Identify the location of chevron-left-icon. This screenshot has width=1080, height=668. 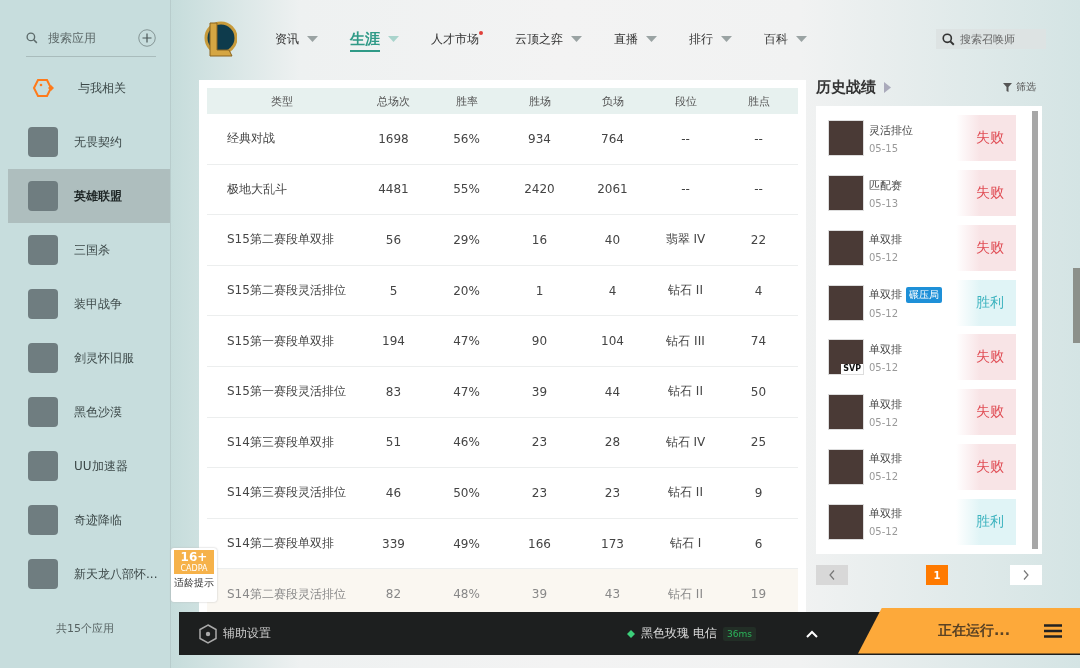
(832, 575).